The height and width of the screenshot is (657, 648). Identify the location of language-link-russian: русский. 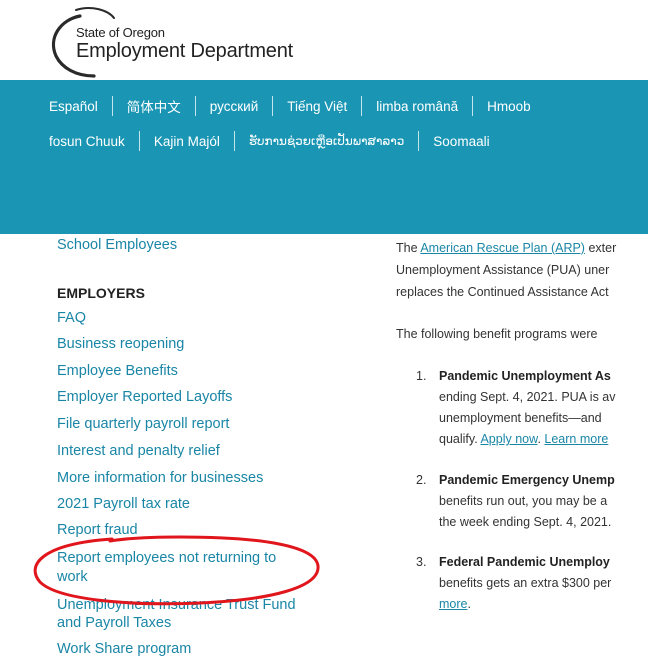
(234, 106).